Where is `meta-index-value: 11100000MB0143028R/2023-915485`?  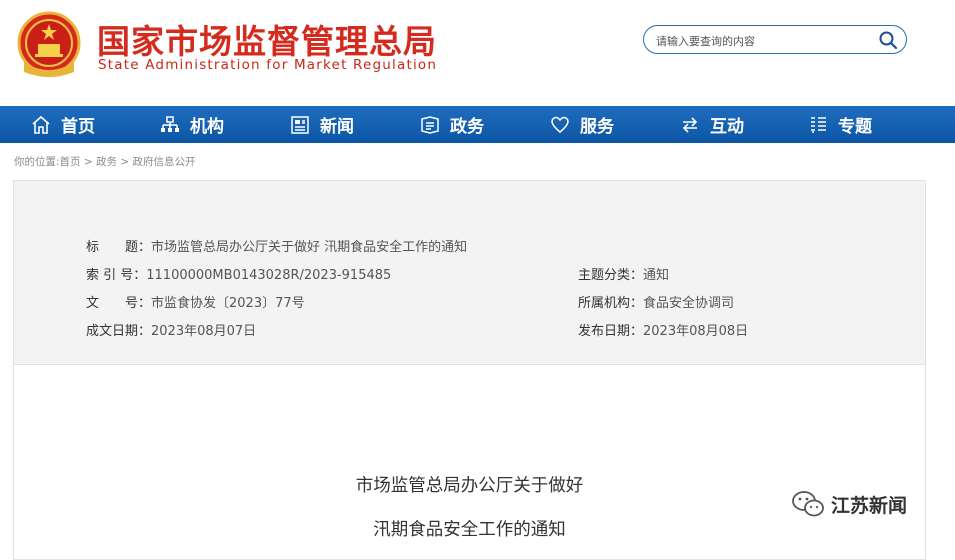
meta-index-value: 11100000MB0143028R/2023-915485 is located at coordinates (269, 275).